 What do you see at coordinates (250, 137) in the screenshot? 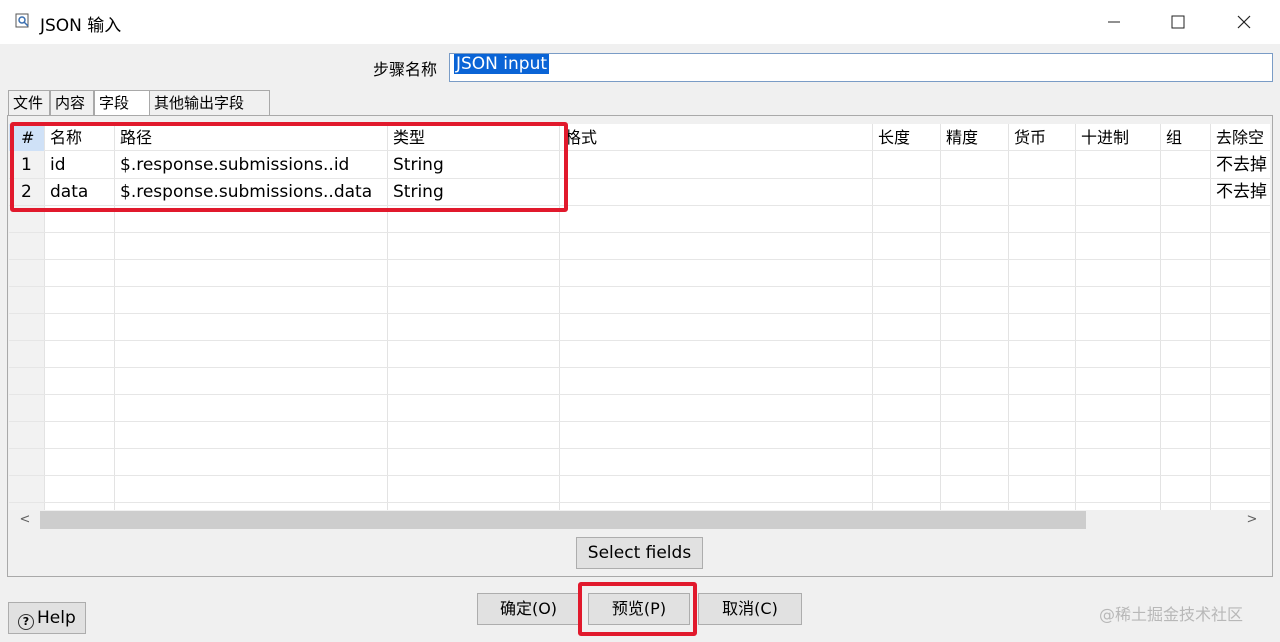
I see `header-path: 路径` at bounding box center [250, 137].